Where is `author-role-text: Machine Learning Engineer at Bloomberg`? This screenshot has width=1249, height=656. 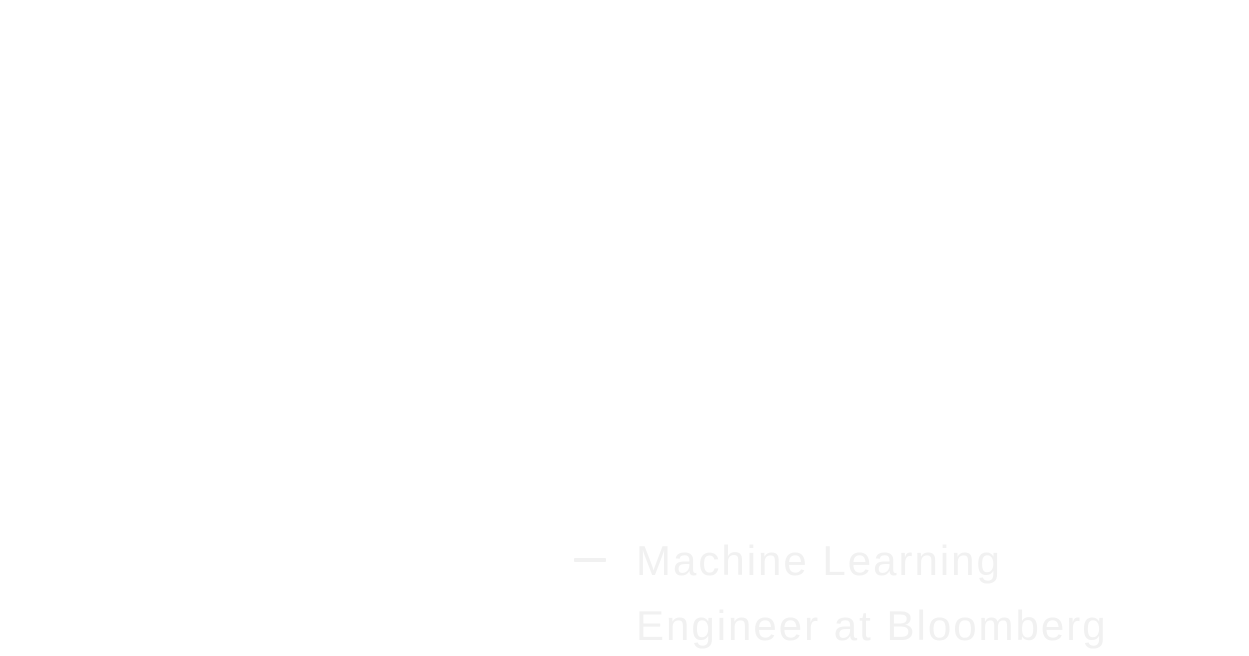 author-role-text: Machine Learning Engineer at Bloomberg is located at coordinates (872, 593).